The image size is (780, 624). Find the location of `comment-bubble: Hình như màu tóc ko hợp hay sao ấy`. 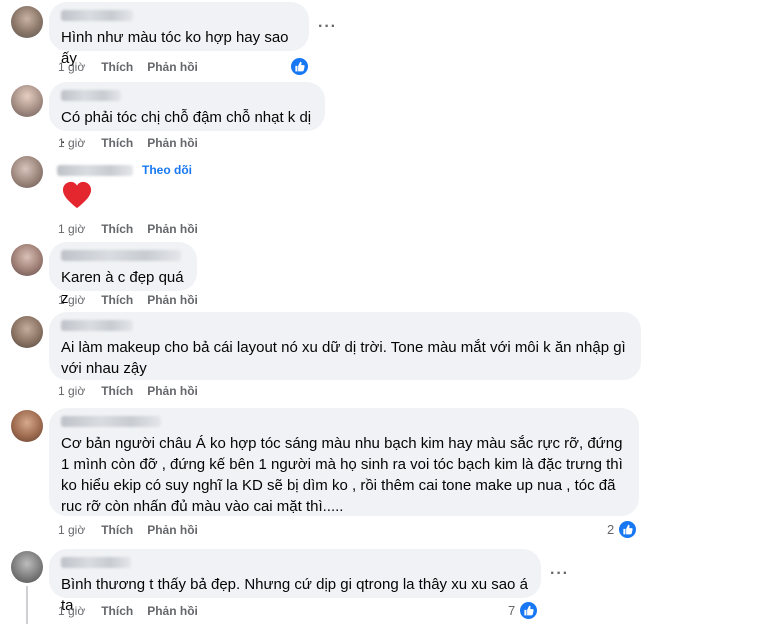

comment-bubble: Hình như màu tóc ko hợp hay sao ấy is located at coordinates (179, 34).